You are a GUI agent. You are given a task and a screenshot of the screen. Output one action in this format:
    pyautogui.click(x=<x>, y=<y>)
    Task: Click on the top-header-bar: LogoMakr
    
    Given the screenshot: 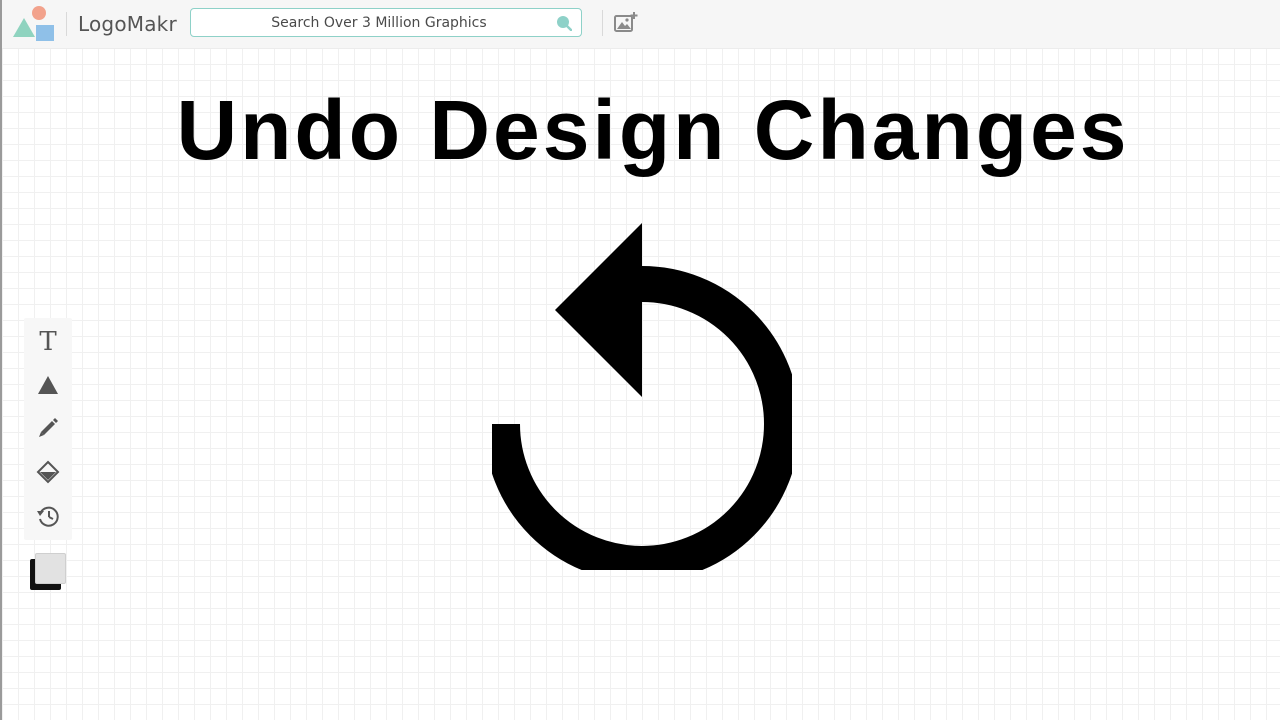 What is the action you would take?
    pyautogui.click(x=641, y=24)
    